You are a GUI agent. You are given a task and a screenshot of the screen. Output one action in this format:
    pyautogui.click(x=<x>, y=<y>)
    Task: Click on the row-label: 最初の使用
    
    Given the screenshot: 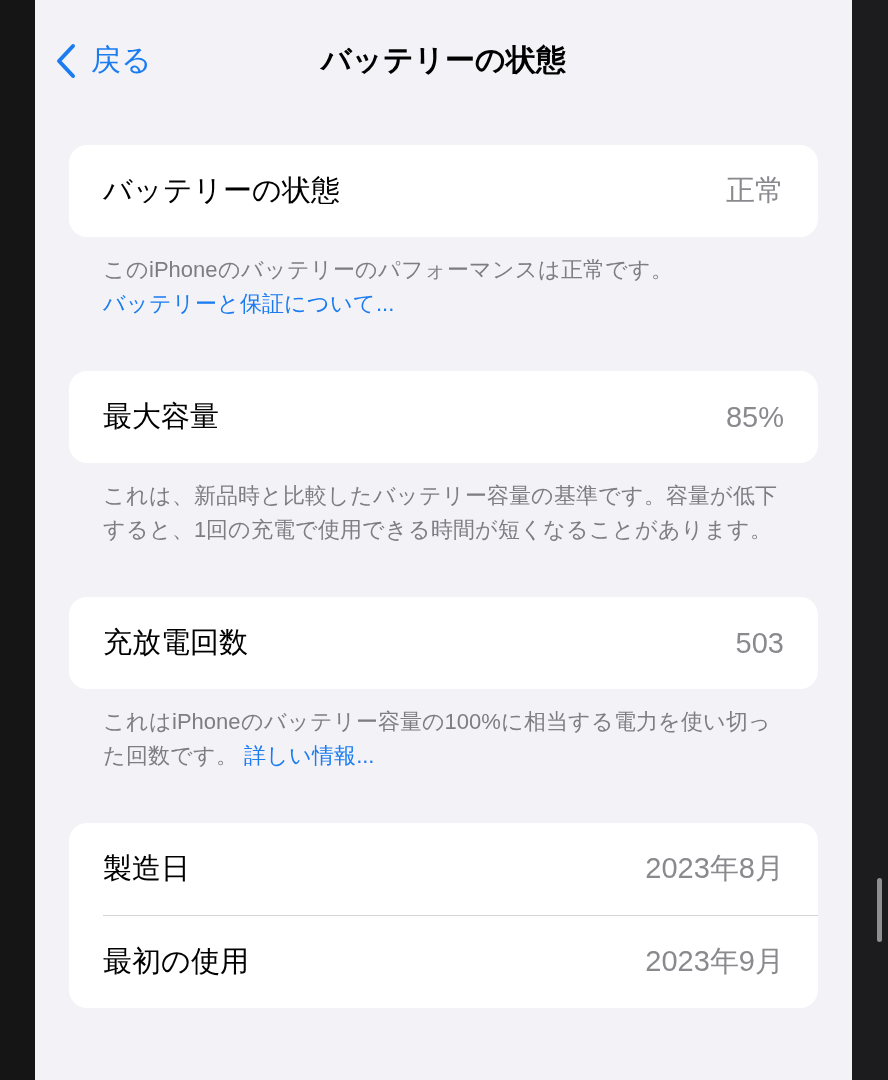 What is the action you would take?
    pyautogui.click(x=176, y=961)
    